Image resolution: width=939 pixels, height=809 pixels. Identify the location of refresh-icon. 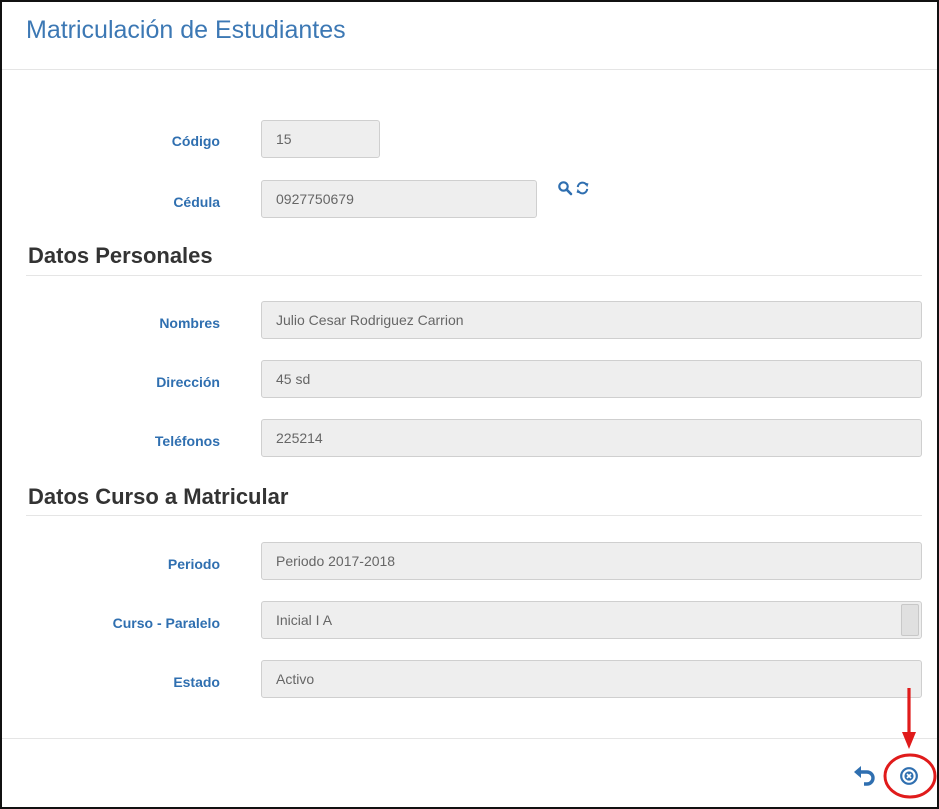
(582, 188).